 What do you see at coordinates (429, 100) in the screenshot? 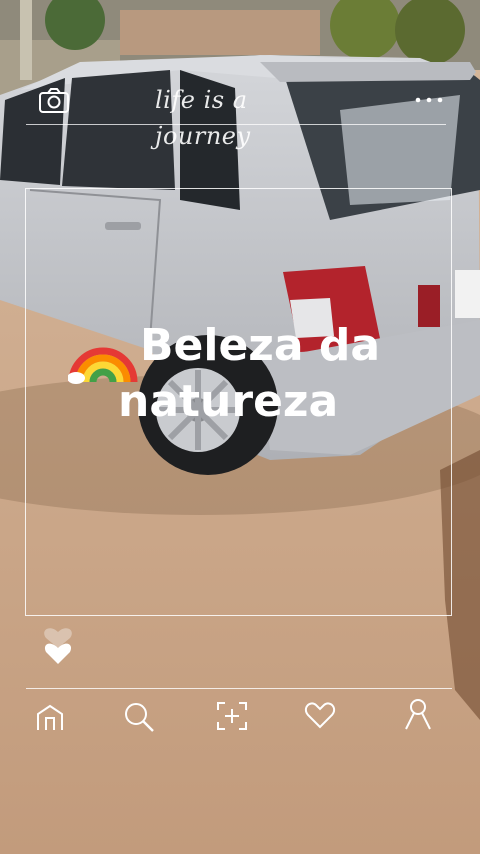
I see `more-dots-icon` at bounding box center [429, 100].